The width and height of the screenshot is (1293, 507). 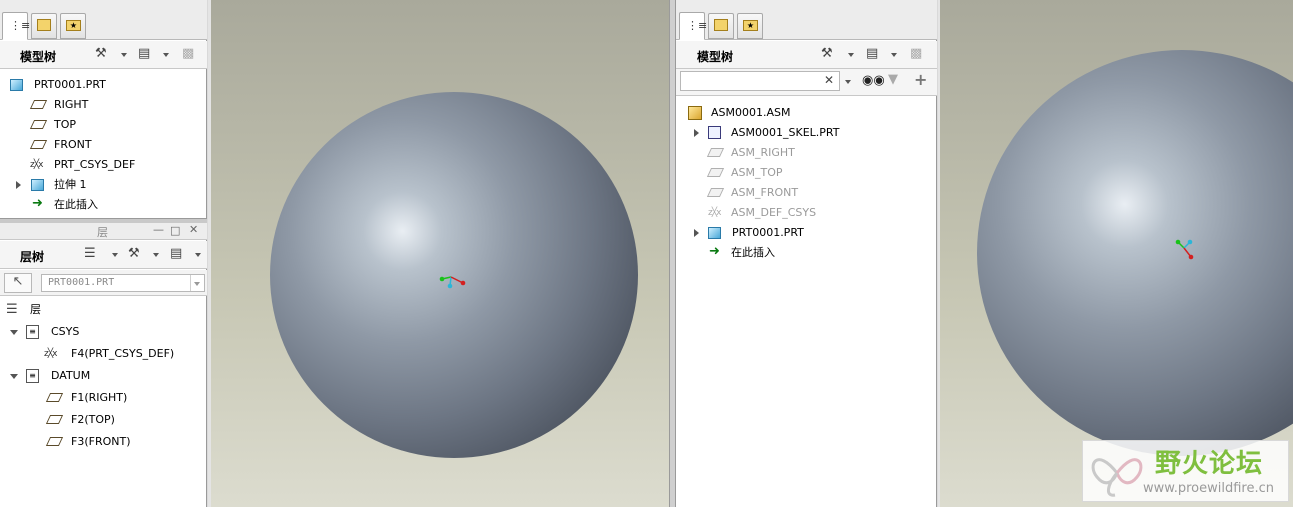 I want to click on layers-icon: ☰, so click(x=90, y=253).